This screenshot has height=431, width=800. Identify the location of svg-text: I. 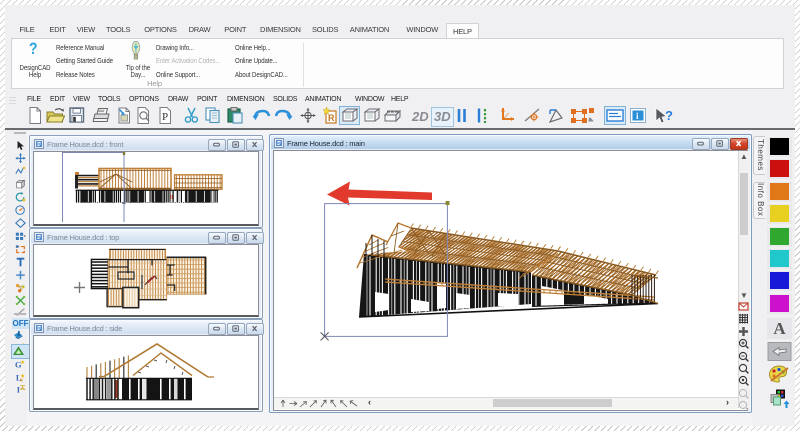
(18, 389).